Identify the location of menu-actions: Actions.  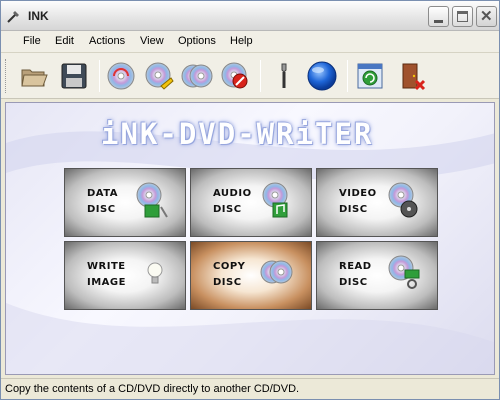
(107, 41).